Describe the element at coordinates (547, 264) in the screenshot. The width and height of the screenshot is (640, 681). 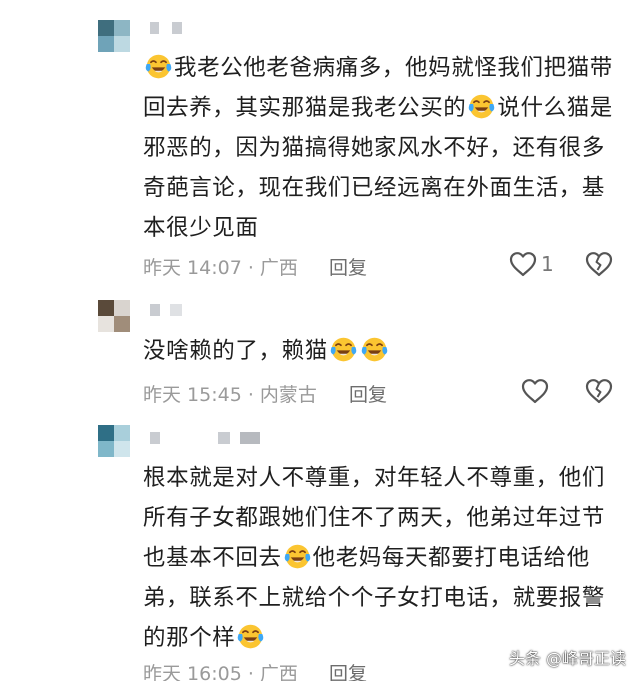
I see `like-count: 1` at that location.